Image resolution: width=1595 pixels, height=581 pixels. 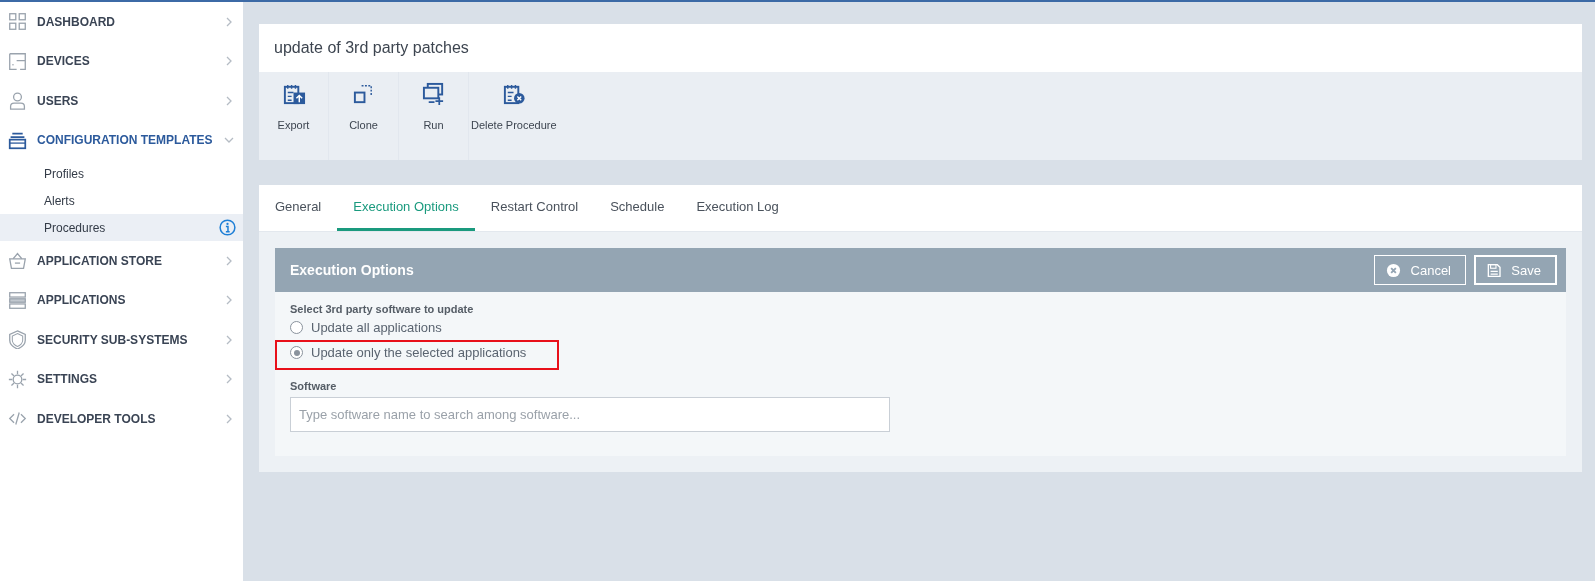 What do you see at coordinates (1494, 270) in the screenshot?
I see `save-icon` at bounding box center [1494, 270].